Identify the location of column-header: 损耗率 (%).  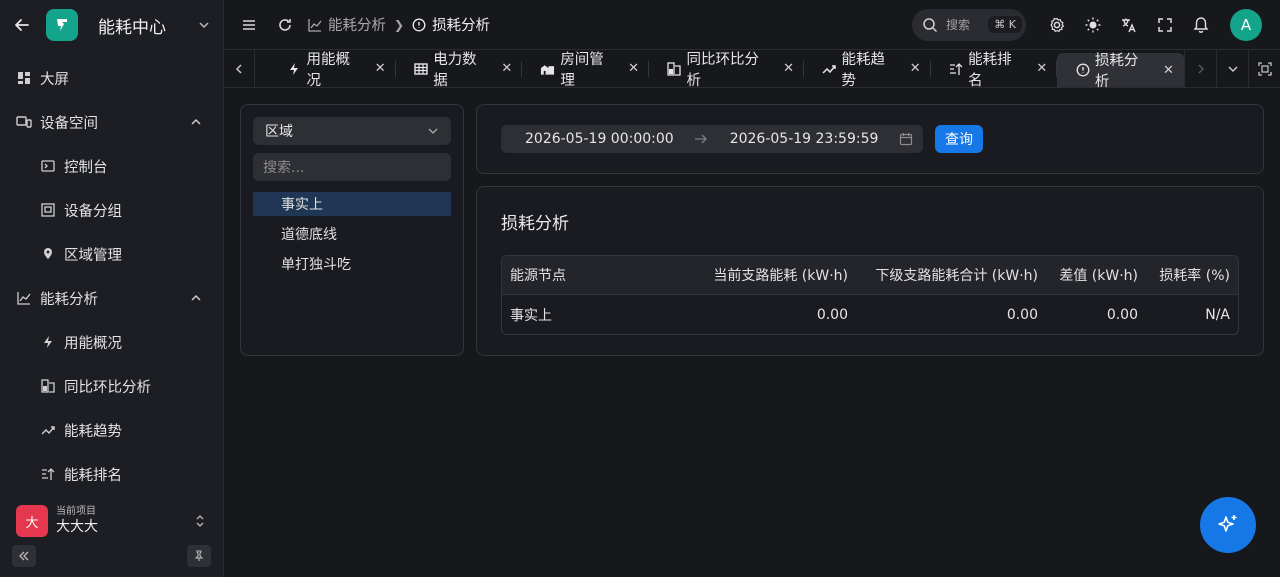
(1194, 276).